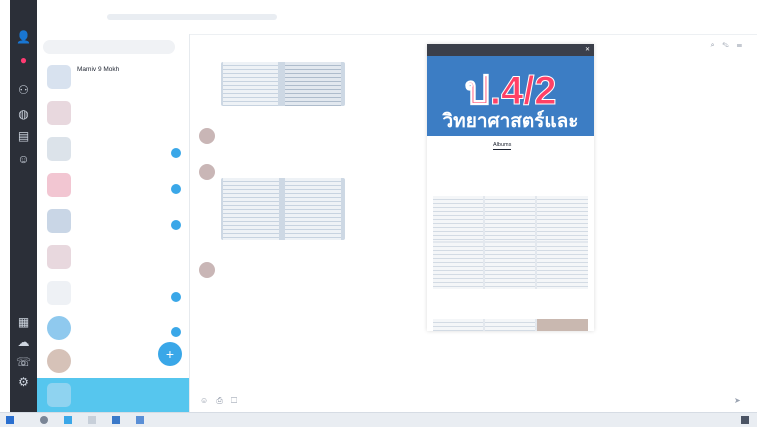 The height and width of the screenshot is (427, 757). I want to click on settings-icon: ⚙, so click(23, 381).